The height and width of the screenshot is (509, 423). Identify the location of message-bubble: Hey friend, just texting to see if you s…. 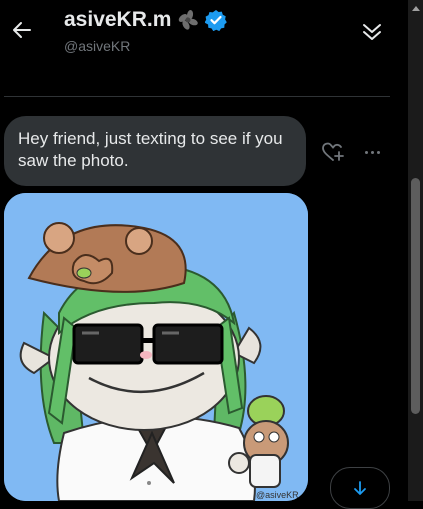
(155, 151).